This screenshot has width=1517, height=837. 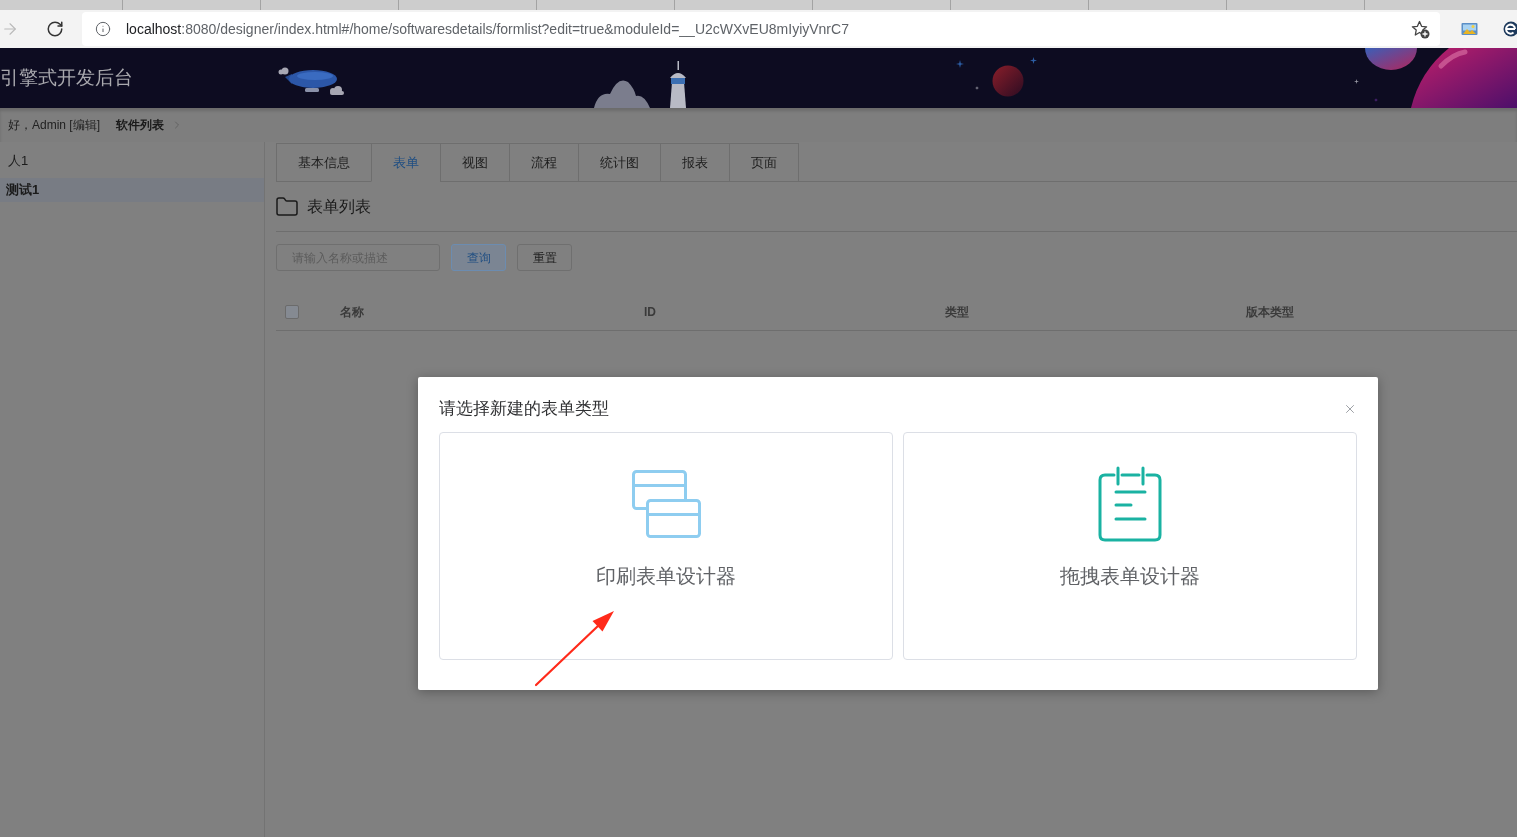 I want to click on tab: 基本信息, so click(x=323, y=162).